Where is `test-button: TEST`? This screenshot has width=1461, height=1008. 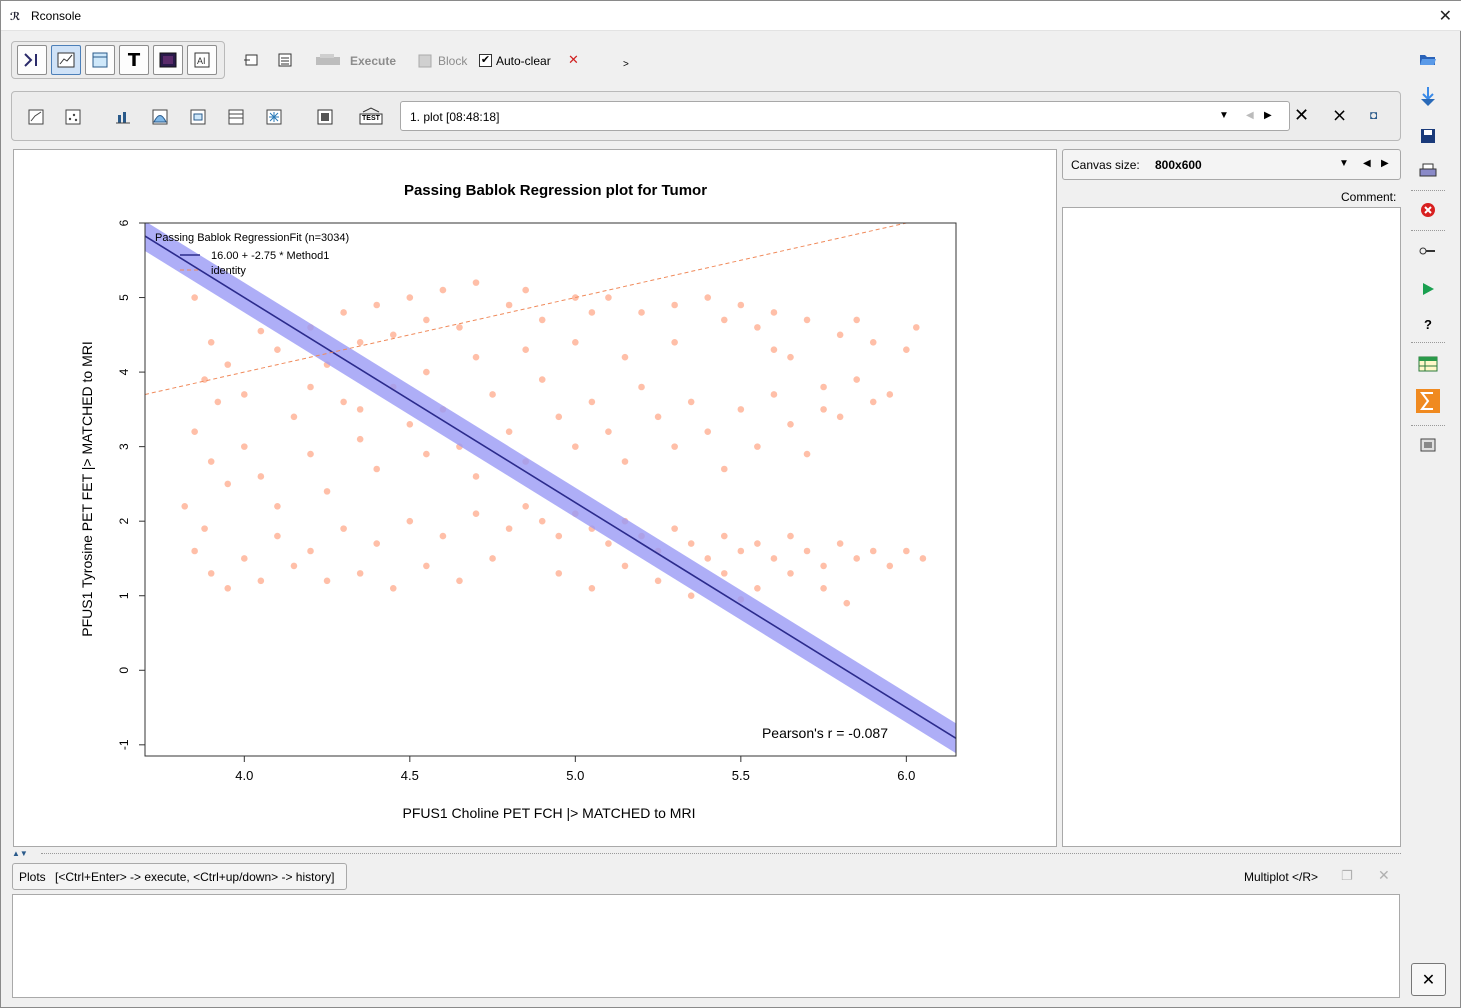
test-button: TEST is located at coordinates (371, 117).